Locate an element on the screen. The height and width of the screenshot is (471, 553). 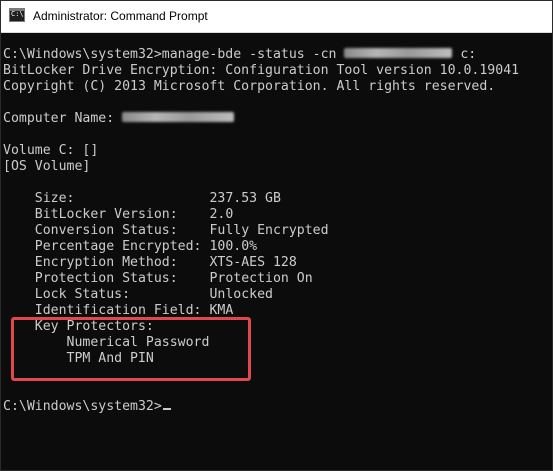
final-prompt-line: C:\Windows\system32> is located at coordinates (87, 407).